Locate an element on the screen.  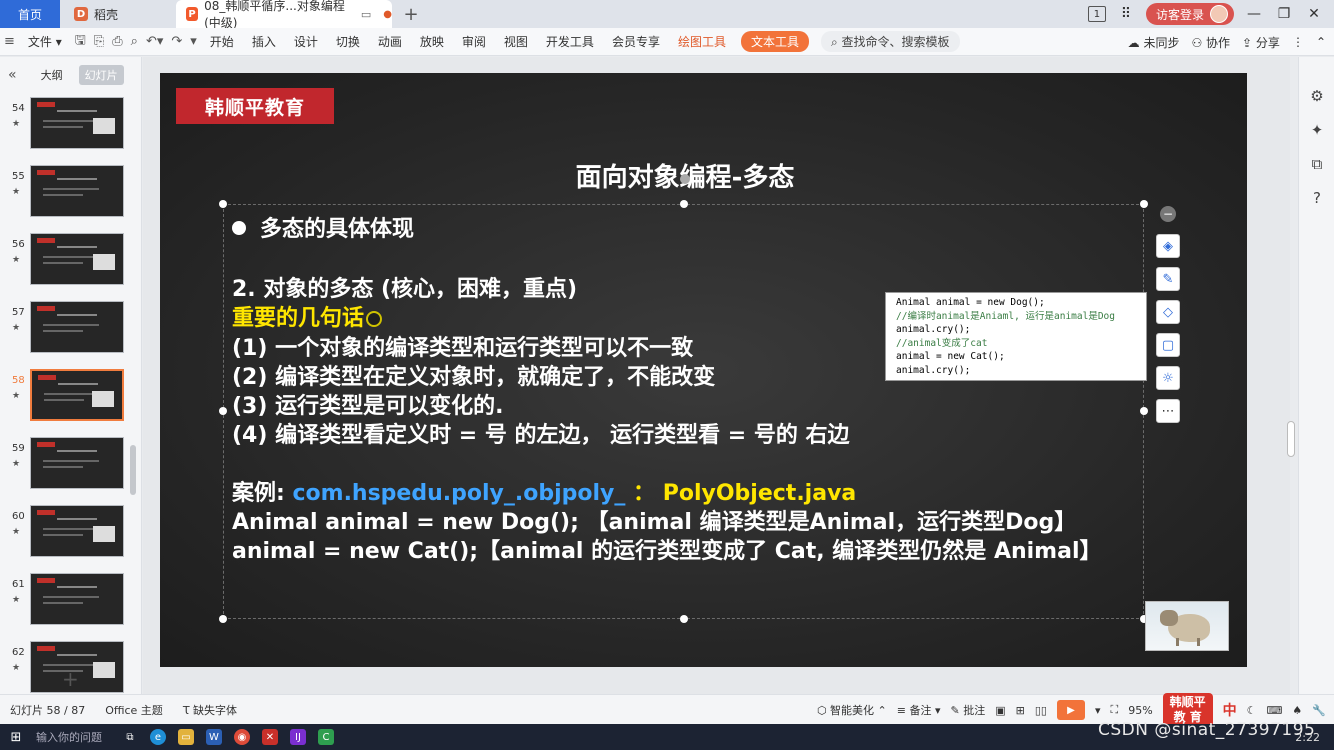
tab-docer: D 稻壳 is located at coordinates (117, 14).